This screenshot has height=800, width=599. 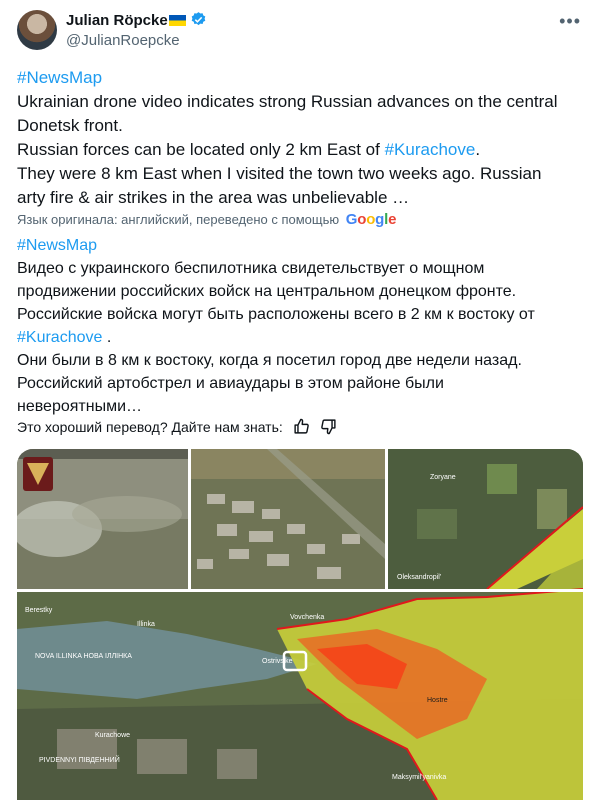 What do you see at coordinates (79, 759) in the screenshot?
I see `map-label-pivdennyi: PIVDENNYI ПІВДЕННИЙ` at bounding box center [79, 759].